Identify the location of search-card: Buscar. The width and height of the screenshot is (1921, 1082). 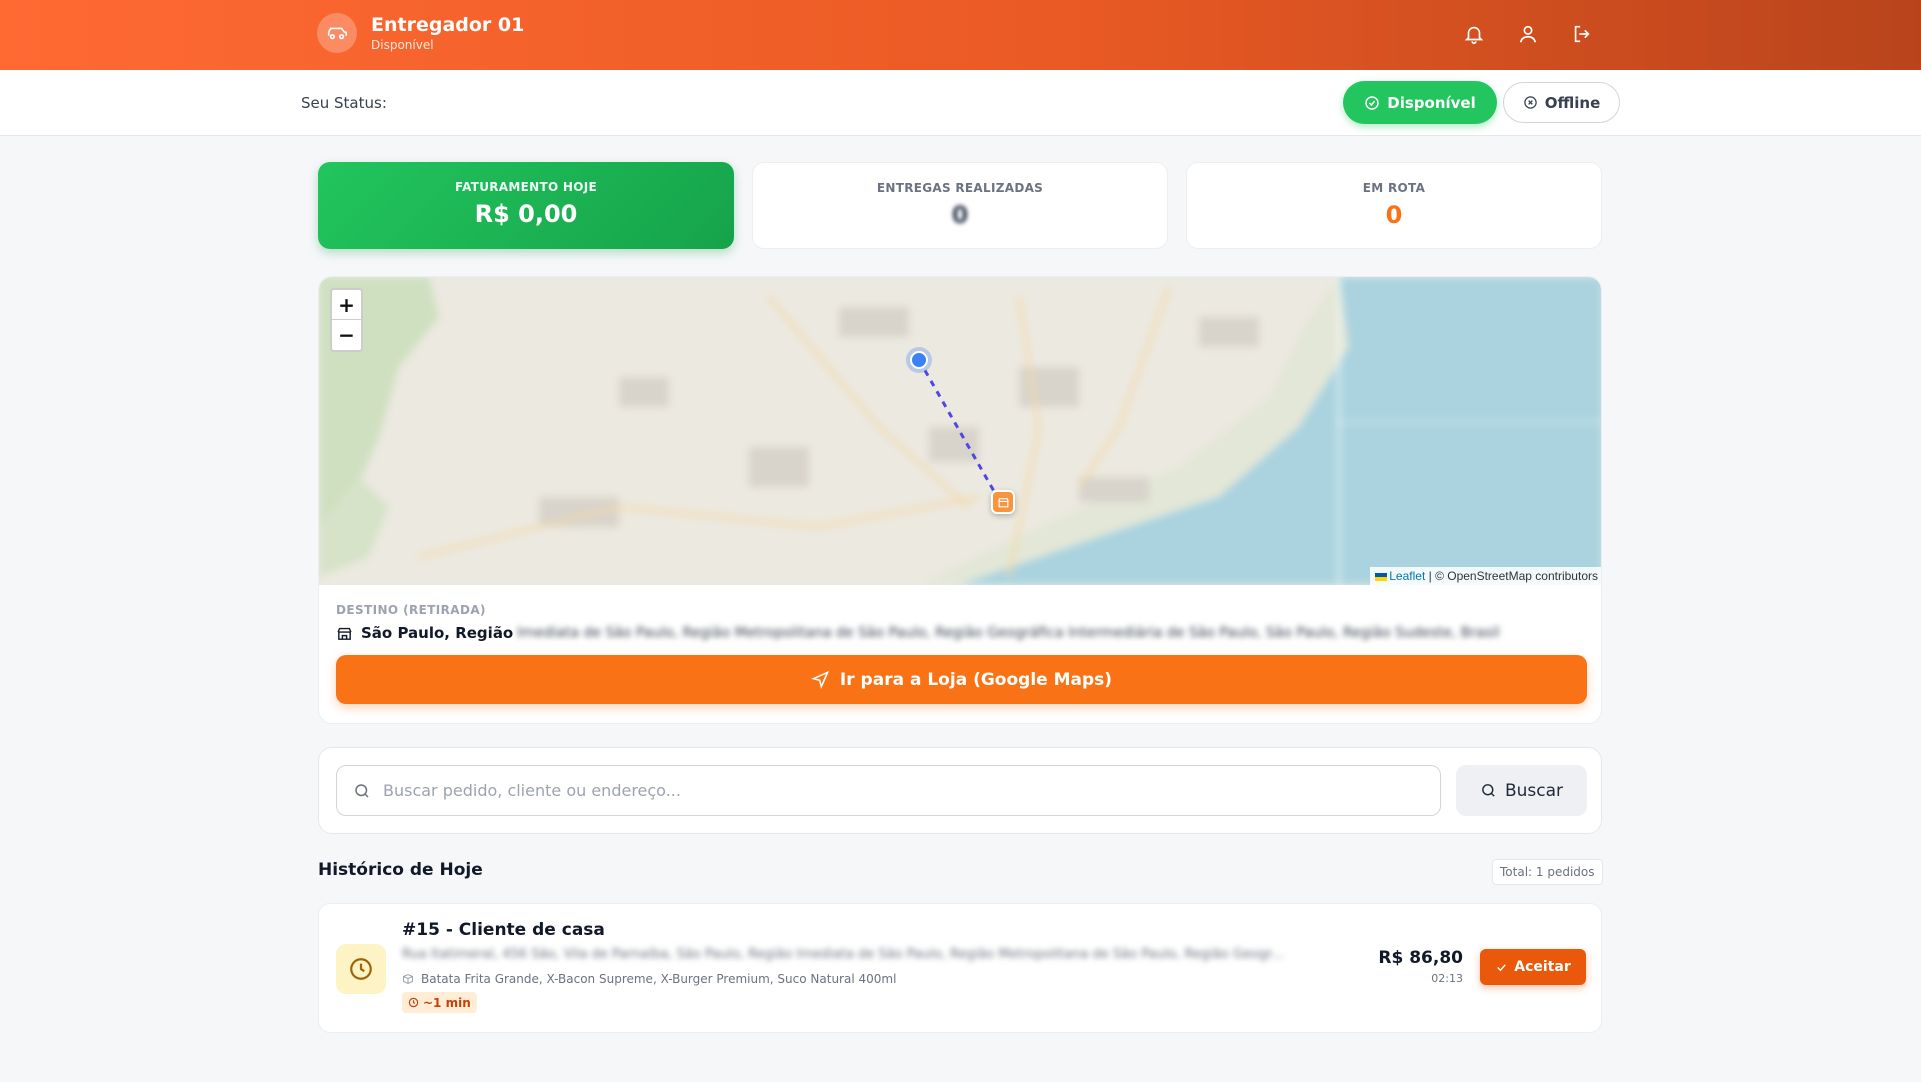
(960, 790).